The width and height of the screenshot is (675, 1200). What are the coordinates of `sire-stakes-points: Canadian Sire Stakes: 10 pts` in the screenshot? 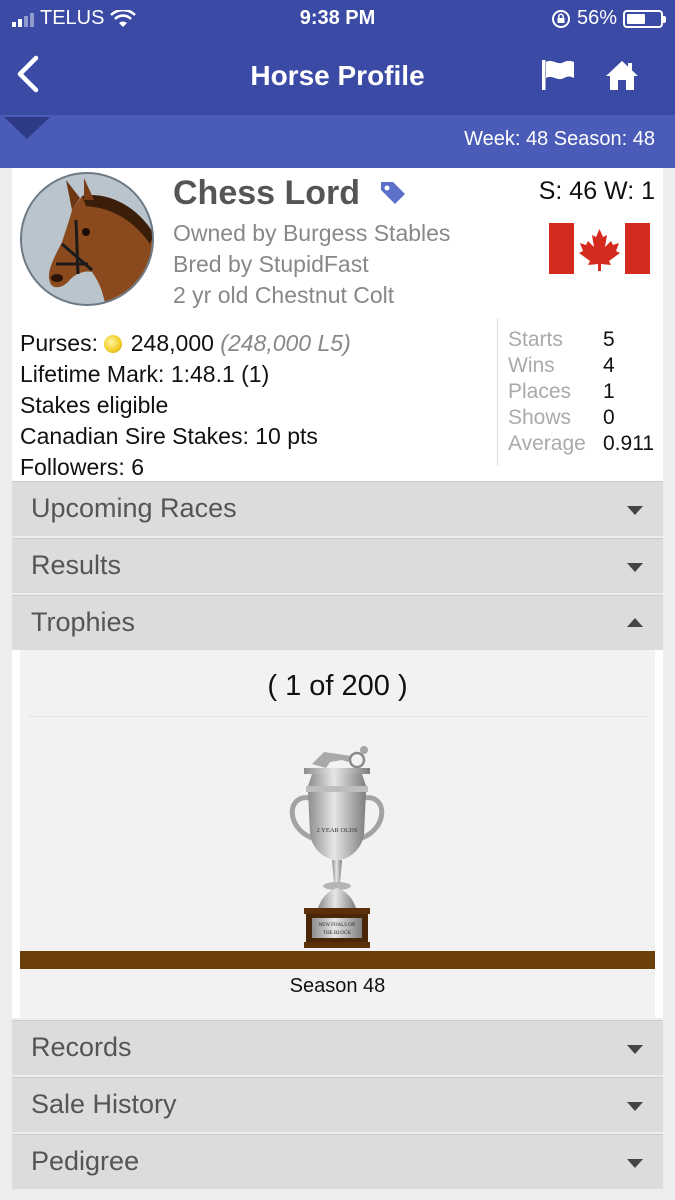 It's located at (169, 436).